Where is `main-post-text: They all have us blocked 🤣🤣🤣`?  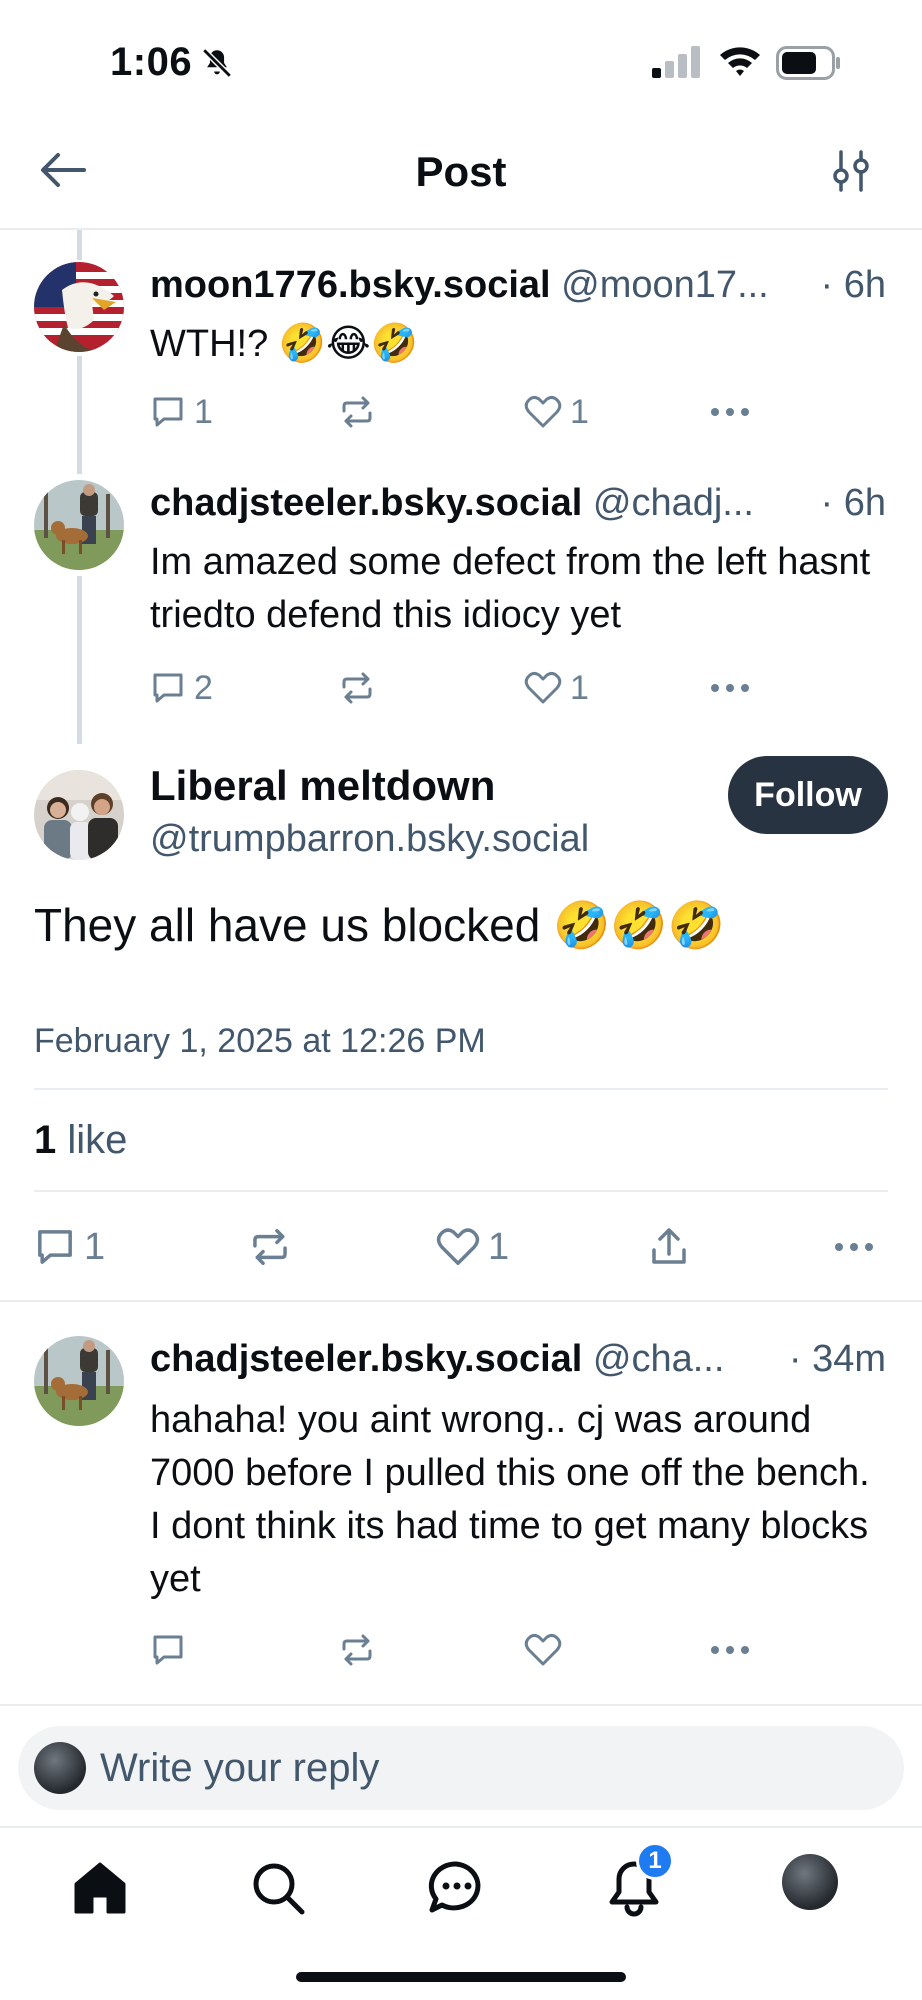 main-post-text: They all have us blocked 🤣🤣🤣 is located at coordinates (379, 925).